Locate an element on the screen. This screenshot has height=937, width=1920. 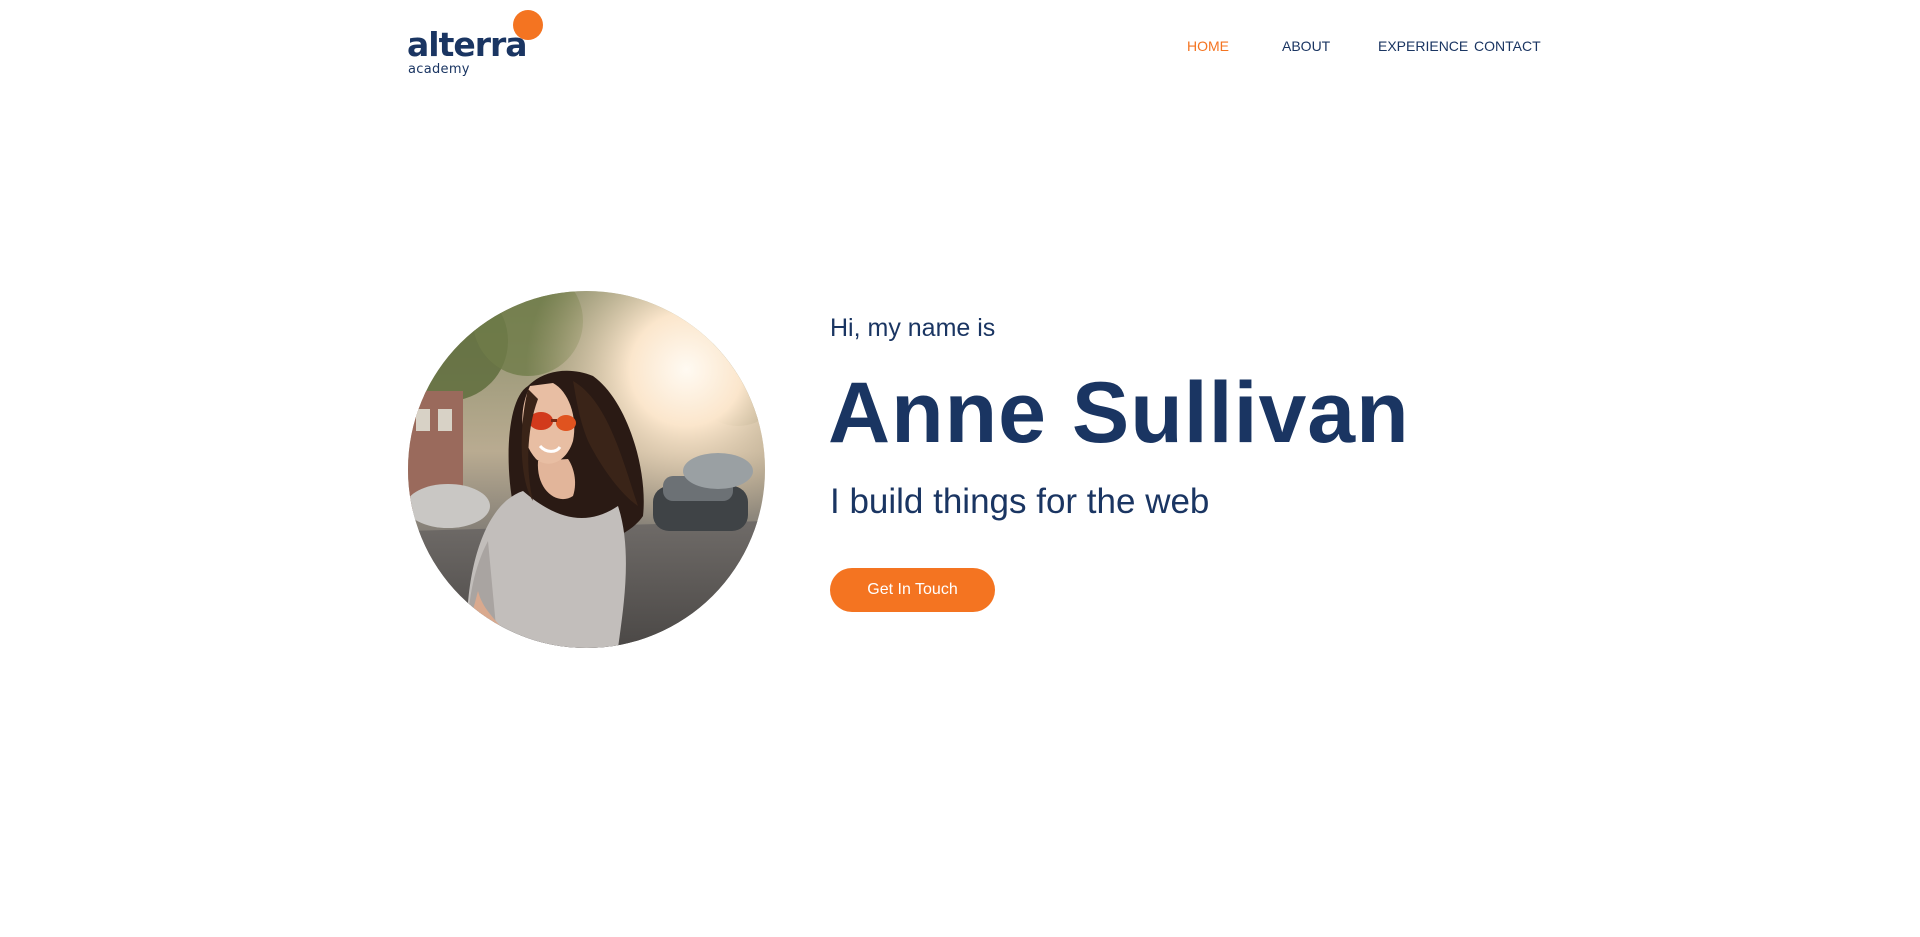
logo-wordmark: alterra is located at coordinates (467, 44).